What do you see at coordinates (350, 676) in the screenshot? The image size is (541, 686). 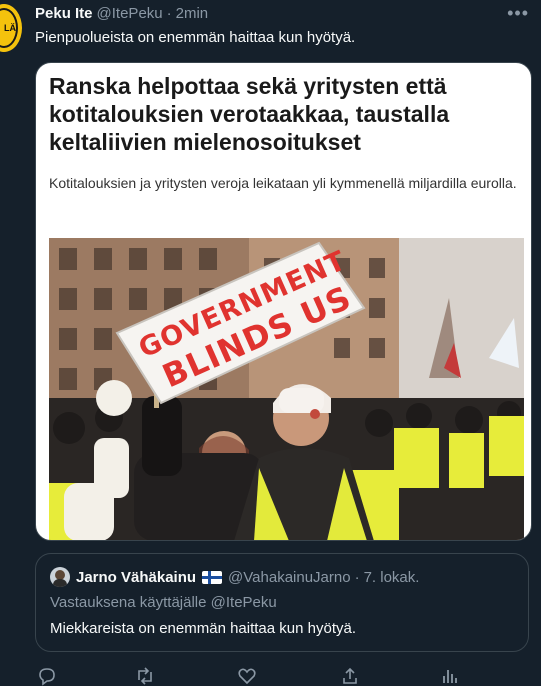 I see `share-icon` at bounding box center [350, 676].